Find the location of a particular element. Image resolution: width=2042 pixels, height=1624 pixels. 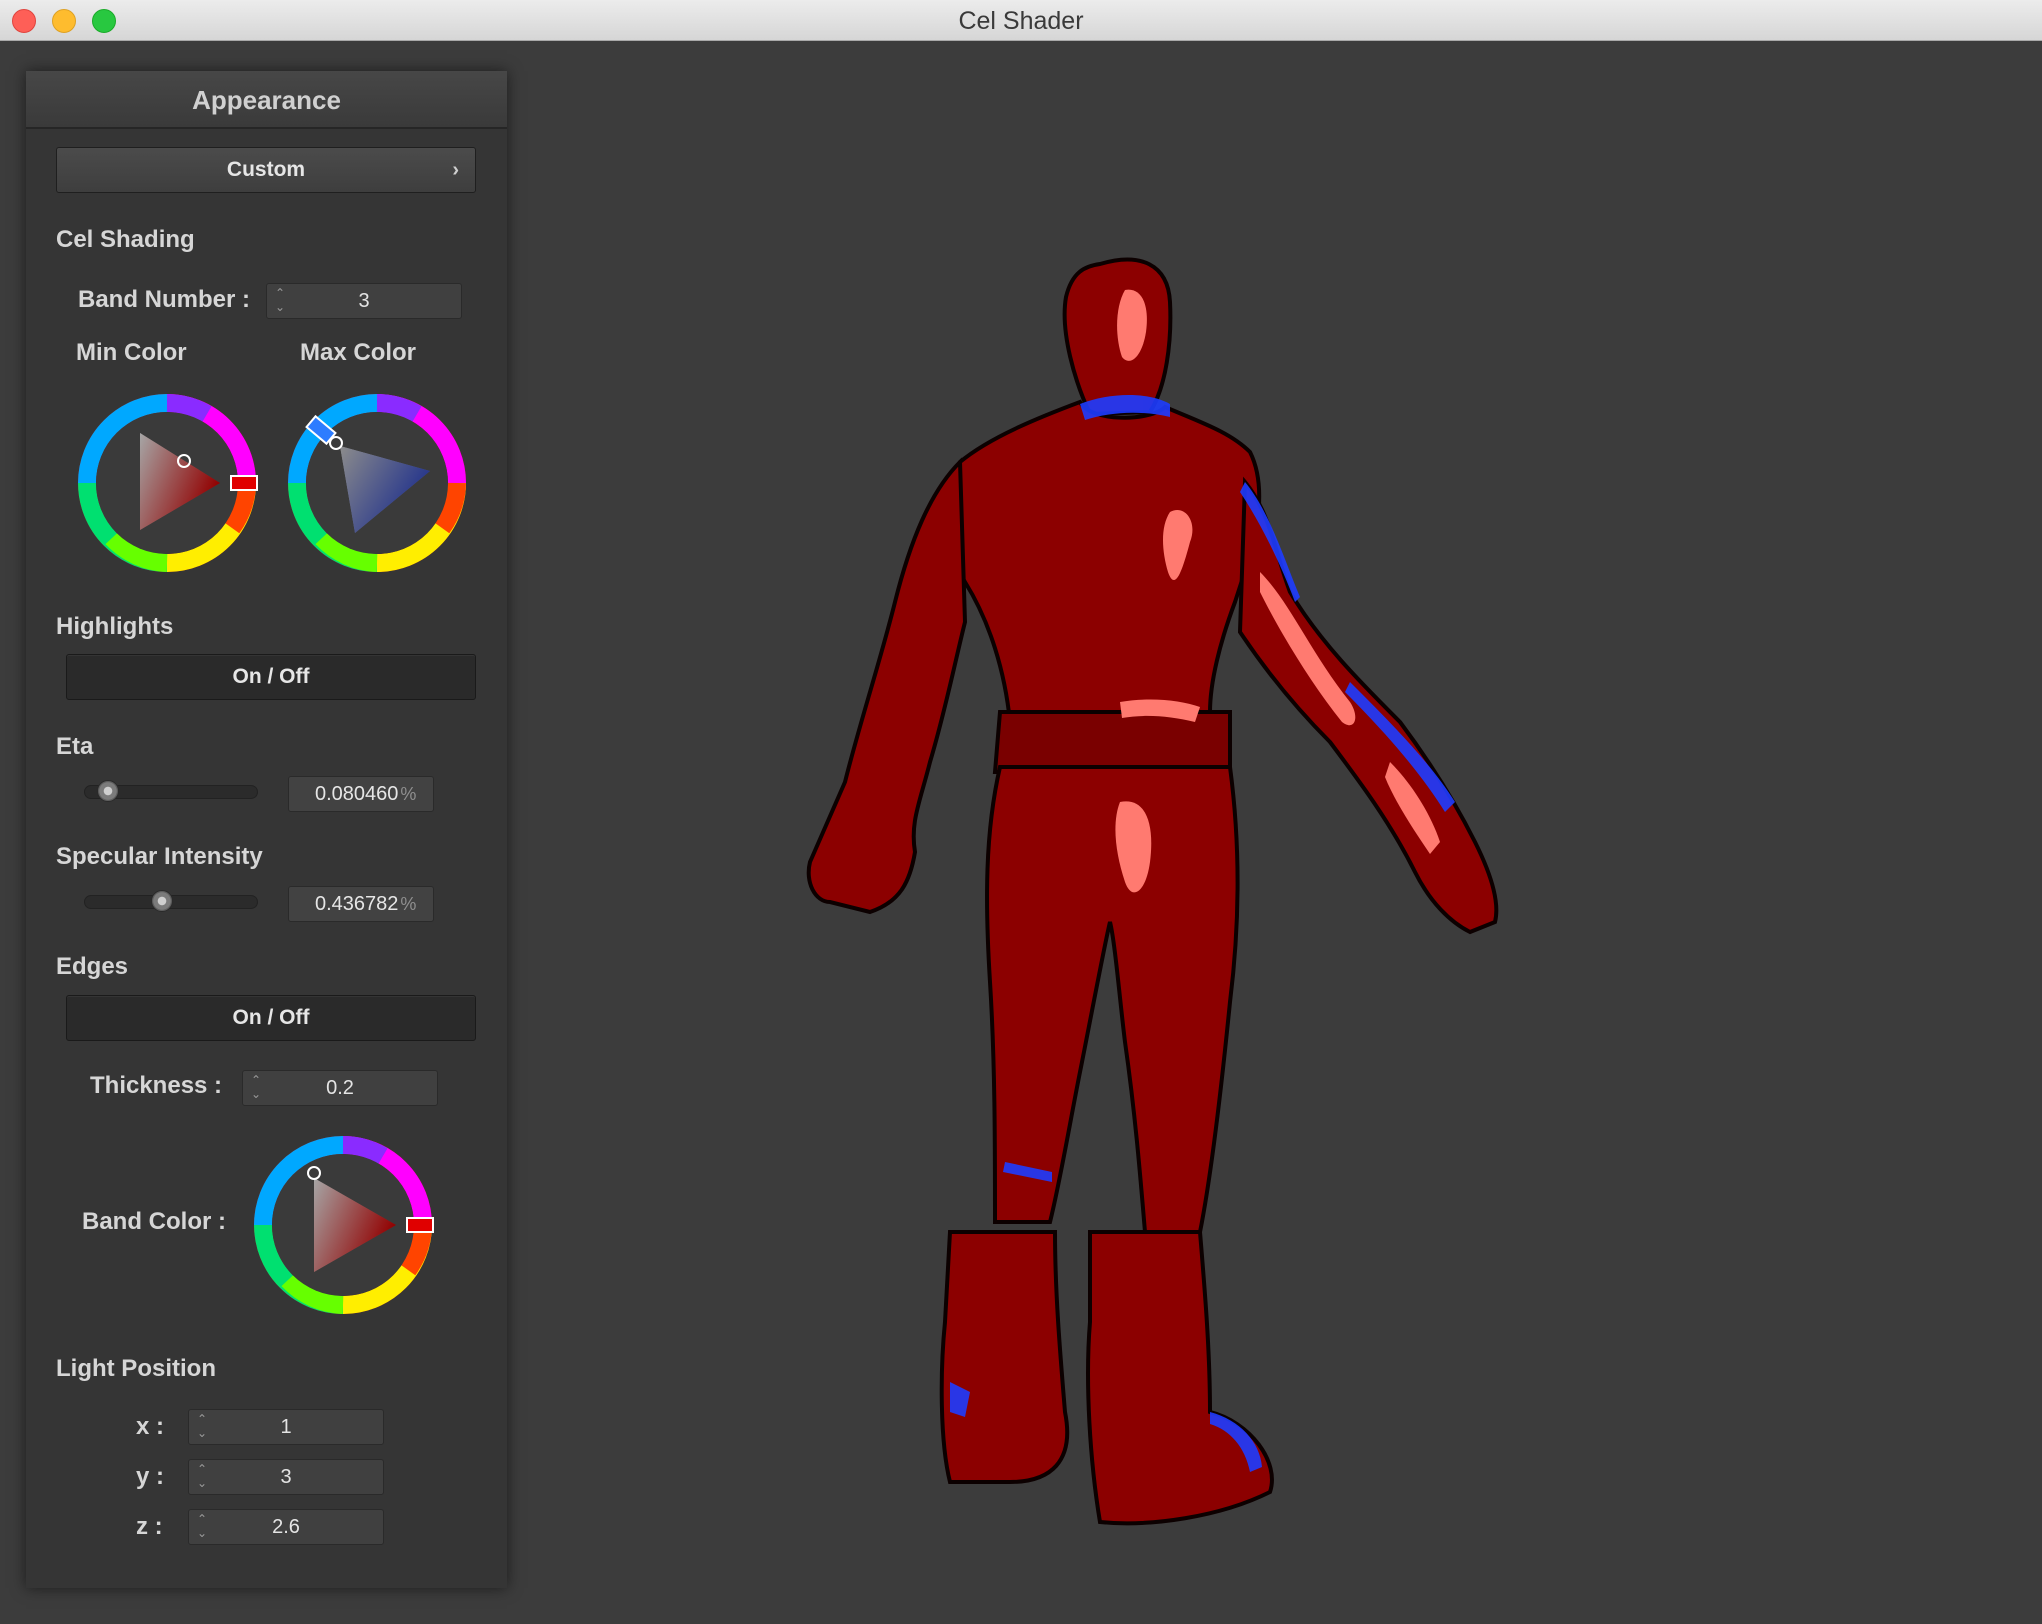

eta-label: Eta is located at coordinates (75, 746).